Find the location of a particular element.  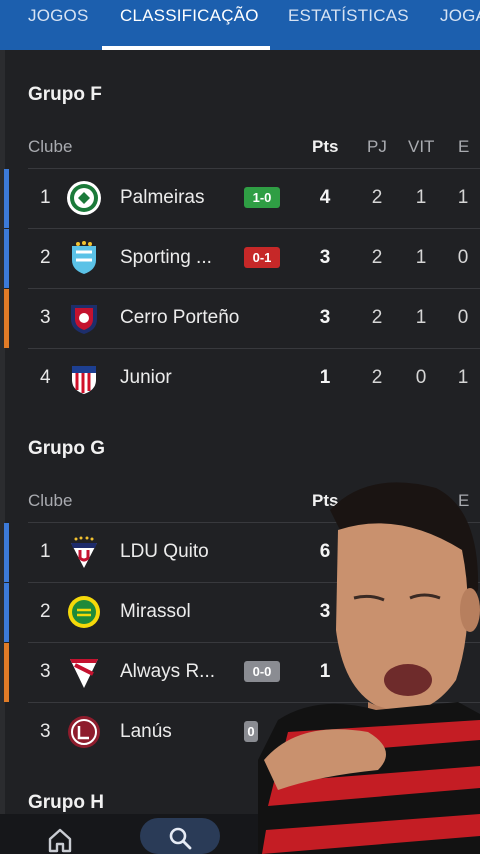

last-result-badge: 0-1 is located at coordinates (262, 257).